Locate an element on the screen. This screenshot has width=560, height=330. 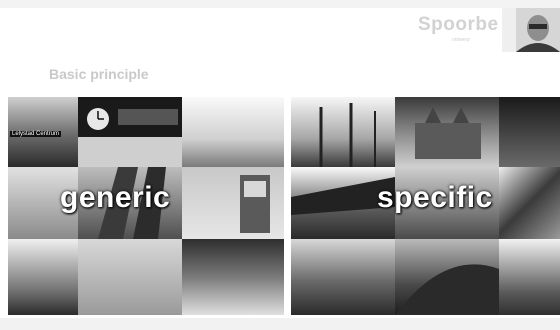
photo-ticket-machine is located at coordinates (233, 203).